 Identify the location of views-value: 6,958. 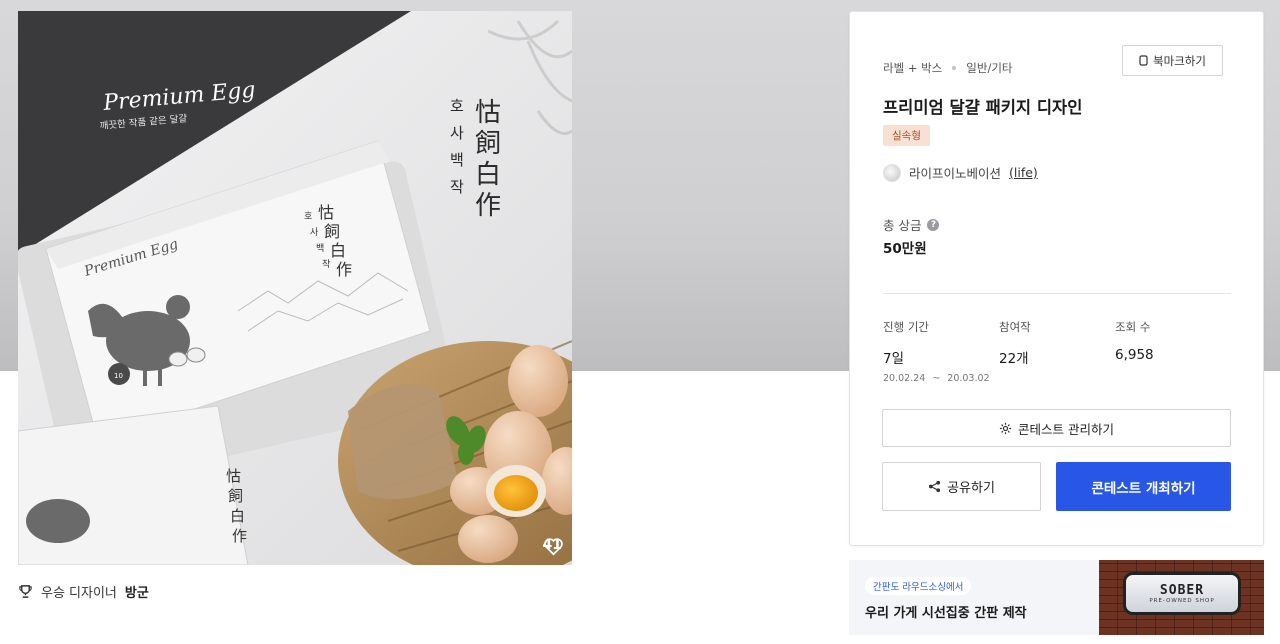
(1134, 355).